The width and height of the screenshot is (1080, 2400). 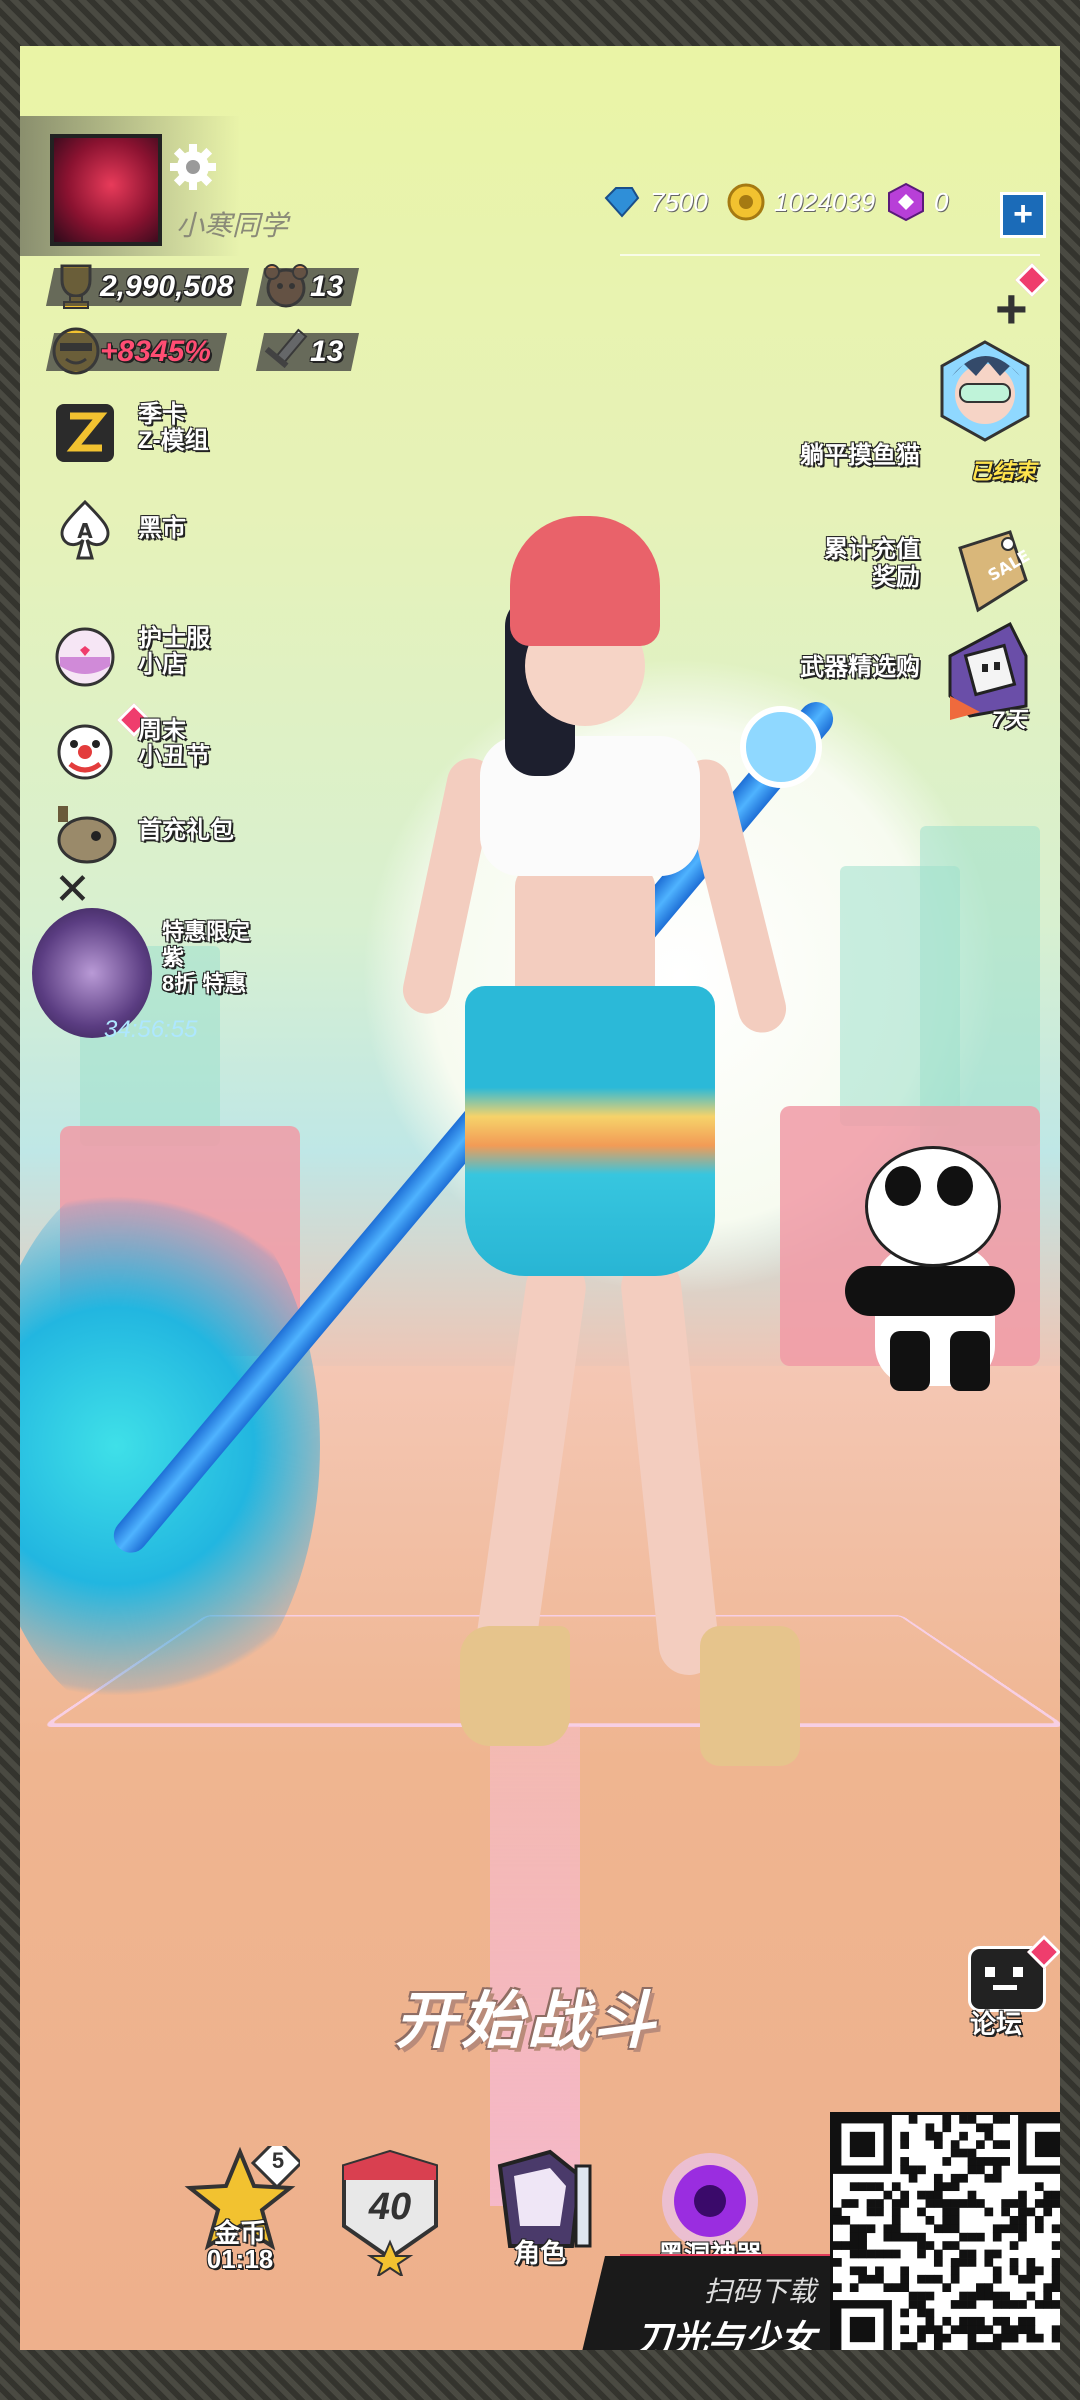 I want to click on cube-count: 0, so click(x=941, y=201).